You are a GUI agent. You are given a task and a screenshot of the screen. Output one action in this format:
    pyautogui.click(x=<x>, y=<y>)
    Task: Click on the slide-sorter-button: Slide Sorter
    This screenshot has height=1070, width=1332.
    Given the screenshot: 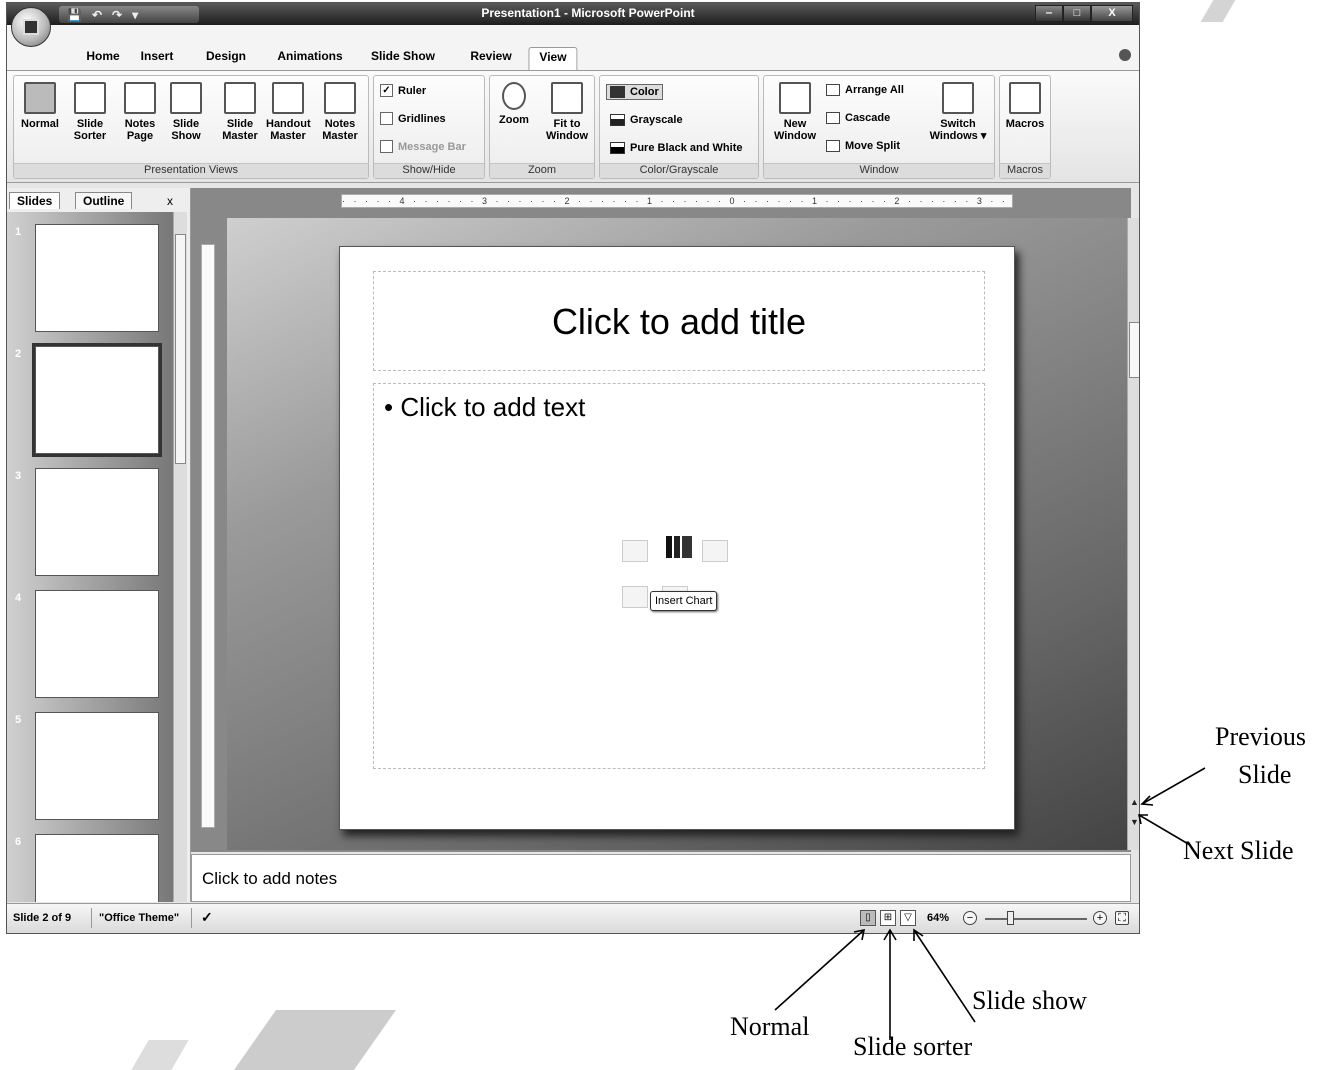 What is the action you would take?
    pyautogui.click(x=90, y=112)
    